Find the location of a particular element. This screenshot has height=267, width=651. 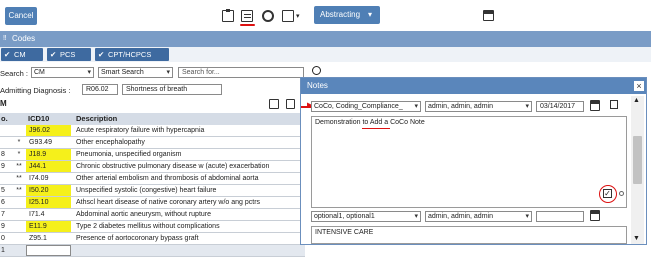

cm-section-label: M is located at coordinates (3, 103).